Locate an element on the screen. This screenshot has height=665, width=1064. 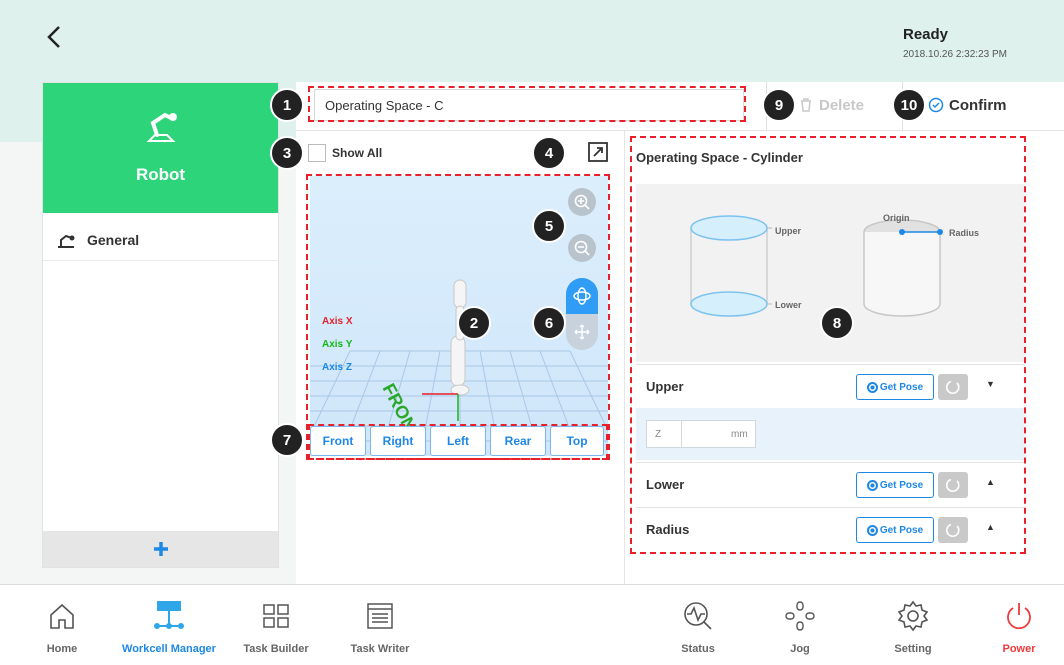
home-icon is located at coordinates (62, 616).